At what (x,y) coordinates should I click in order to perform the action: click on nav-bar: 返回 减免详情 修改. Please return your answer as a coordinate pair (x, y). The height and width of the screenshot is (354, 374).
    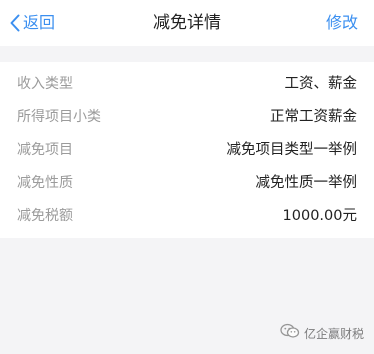
    Looking at the image, I should click on (187, 23).